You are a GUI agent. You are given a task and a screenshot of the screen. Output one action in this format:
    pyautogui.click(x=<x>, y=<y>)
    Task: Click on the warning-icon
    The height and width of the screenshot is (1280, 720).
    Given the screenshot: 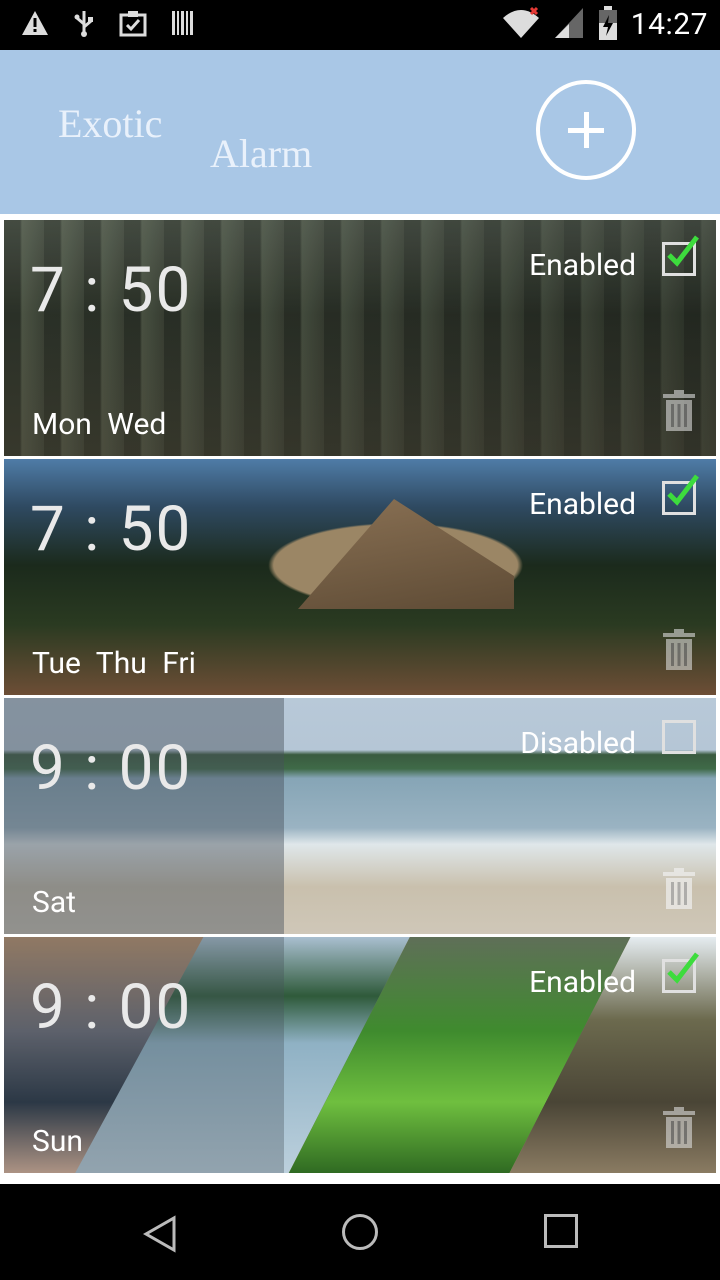 What is the action you would take?
    pyautogui.click(x=35, y=25)
    